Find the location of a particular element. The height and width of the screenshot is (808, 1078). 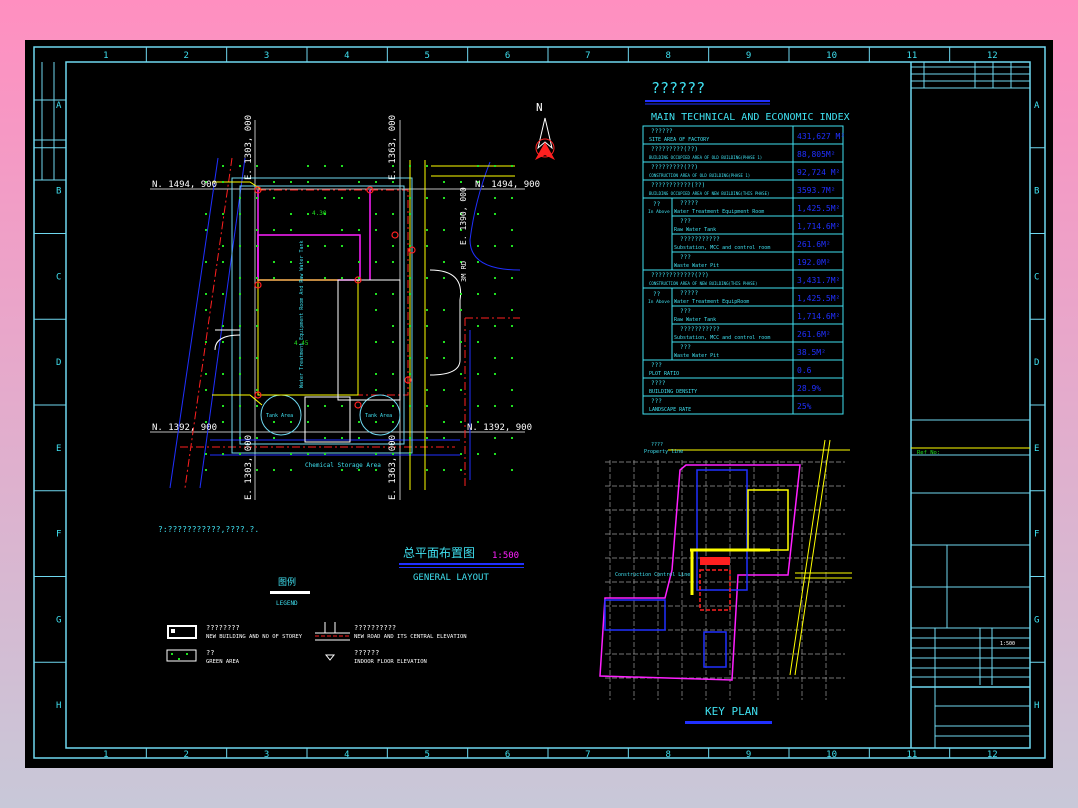

column-label-bottom: 2 is located at coordinates (186, 755).